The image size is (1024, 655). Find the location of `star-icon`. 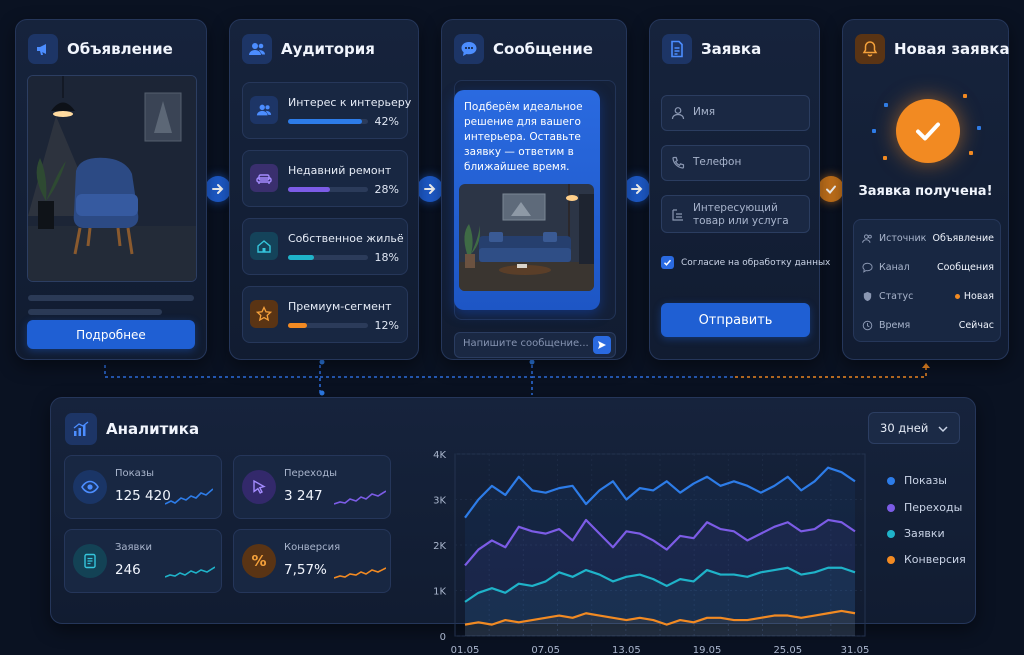

star-icon is located at coordinates (264, 314).